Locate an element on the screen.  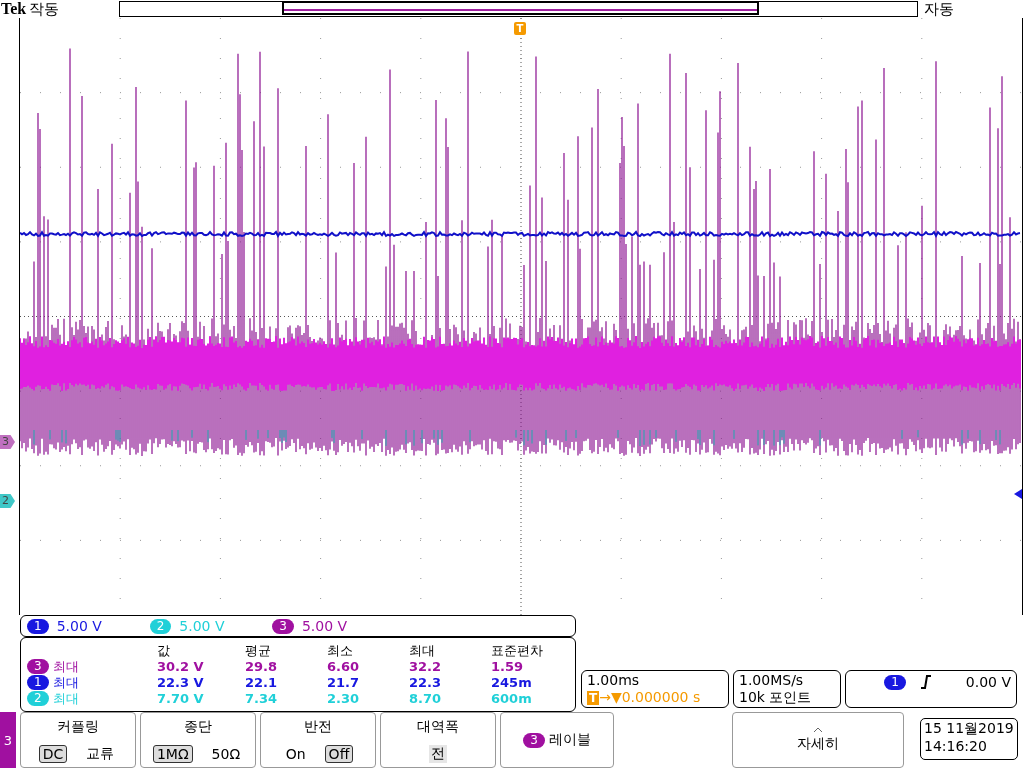
rising-edge-icon is located at coordinates (925, 682).